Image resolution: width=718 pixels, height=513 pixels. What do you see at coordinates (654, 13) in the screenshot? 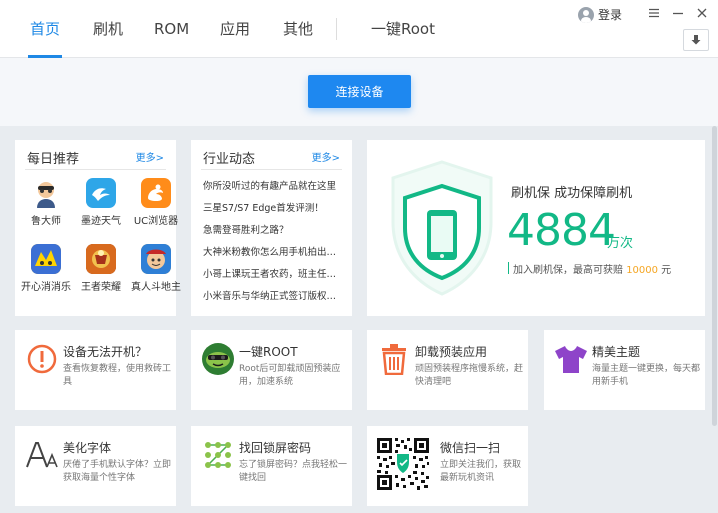
I see `menu-icon` at bounding box center [654, 13].